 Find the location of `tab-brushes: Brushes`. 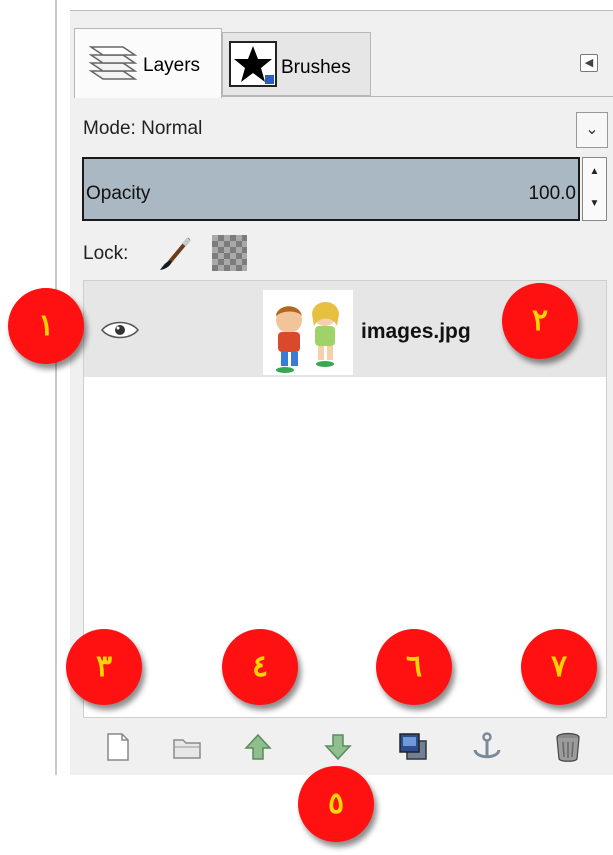

tab-brushes: Brushes is located at coordinates (296, 64).